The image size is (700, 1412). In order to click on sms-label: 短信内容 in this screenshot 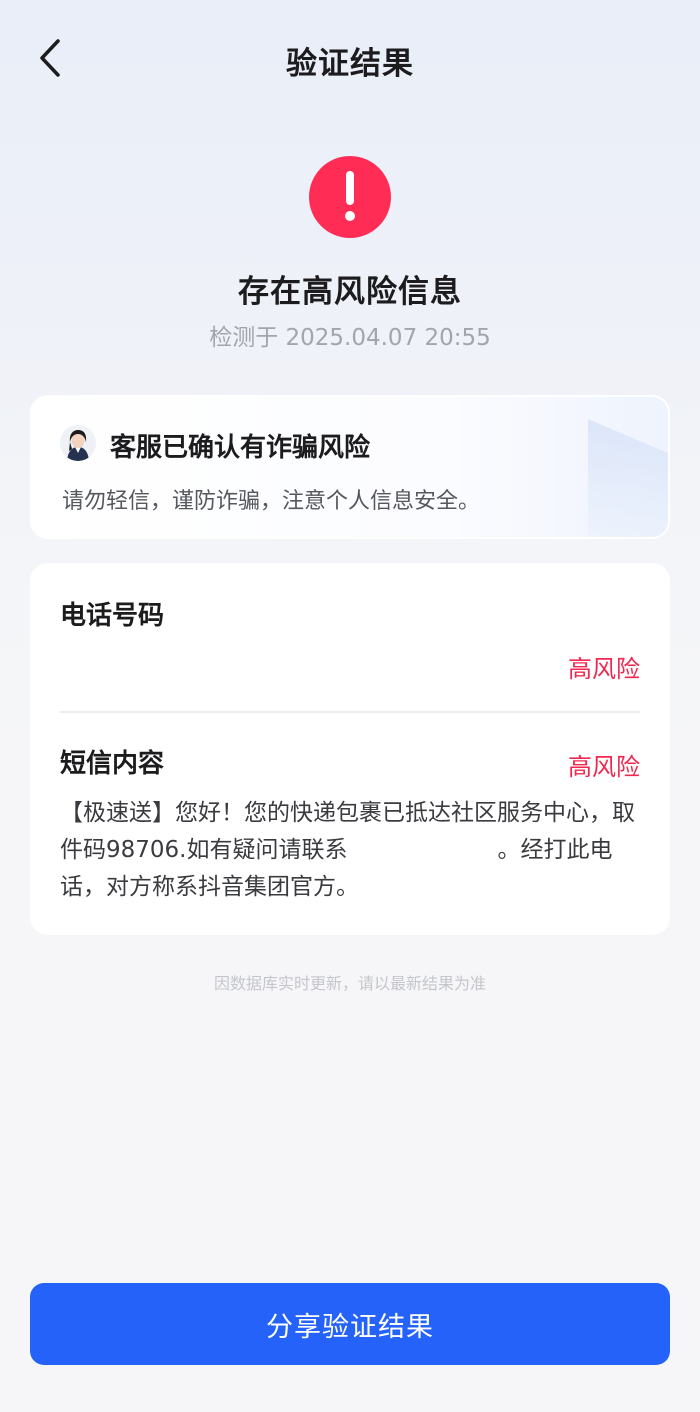, I will do `click(112, 764)`.